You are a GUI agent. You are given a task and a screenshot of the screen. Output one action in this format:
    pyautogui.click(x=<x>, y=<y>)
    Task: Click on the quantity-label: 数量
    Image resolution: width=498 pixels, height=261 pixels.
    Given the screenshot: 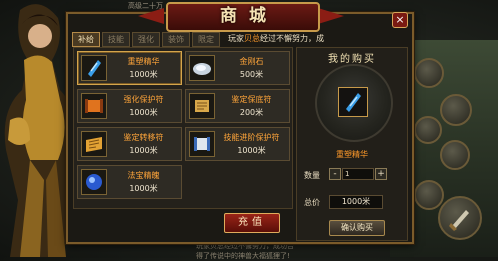 What is the action you would take?
    pyautogui.click(x=312, y=175)
    